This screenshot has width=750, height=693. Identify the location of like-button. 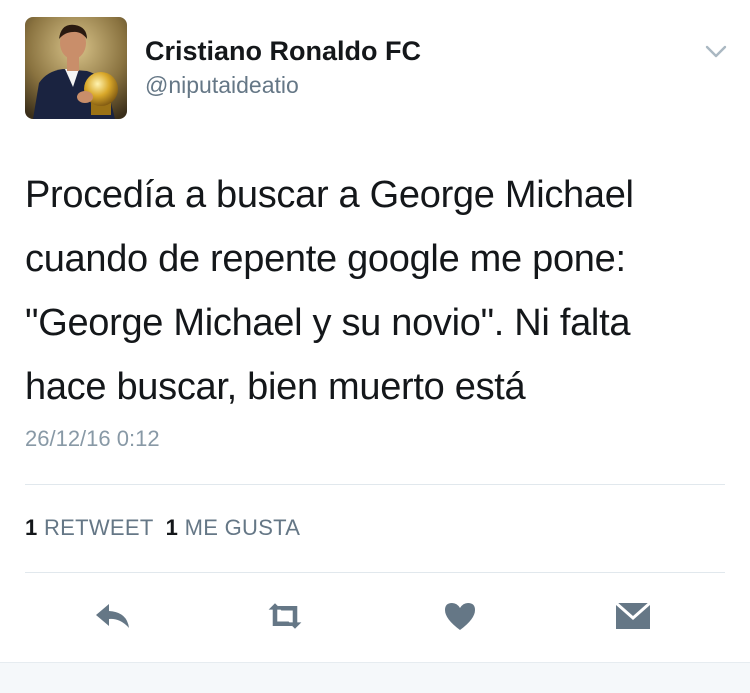
(460, 616).